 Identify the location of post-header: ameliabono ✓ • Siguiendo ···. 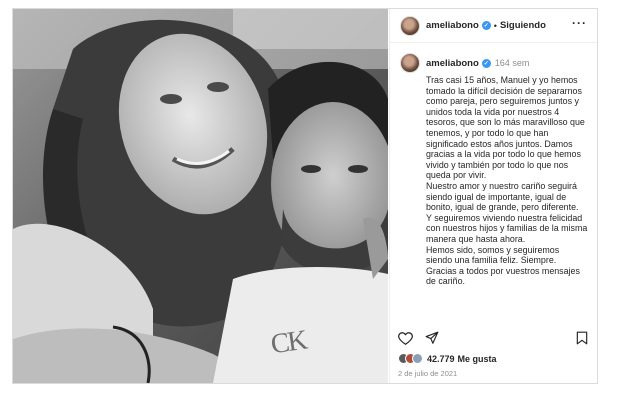
(493, 26).